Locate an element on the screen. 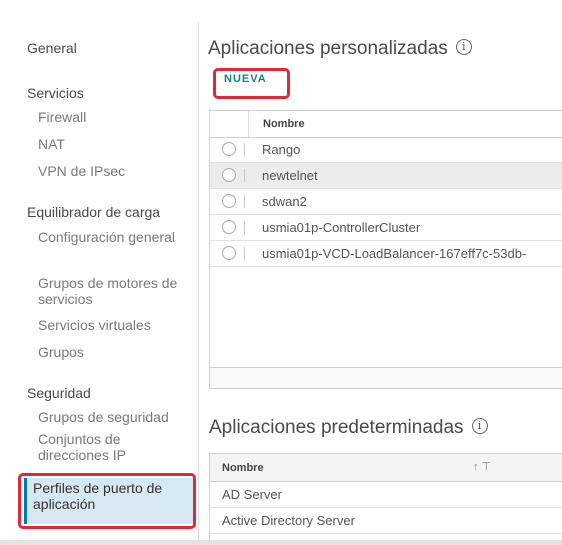 The height and width of the screenshot is (545, 562). sidebar-divider is located at coordinates (198, 283).